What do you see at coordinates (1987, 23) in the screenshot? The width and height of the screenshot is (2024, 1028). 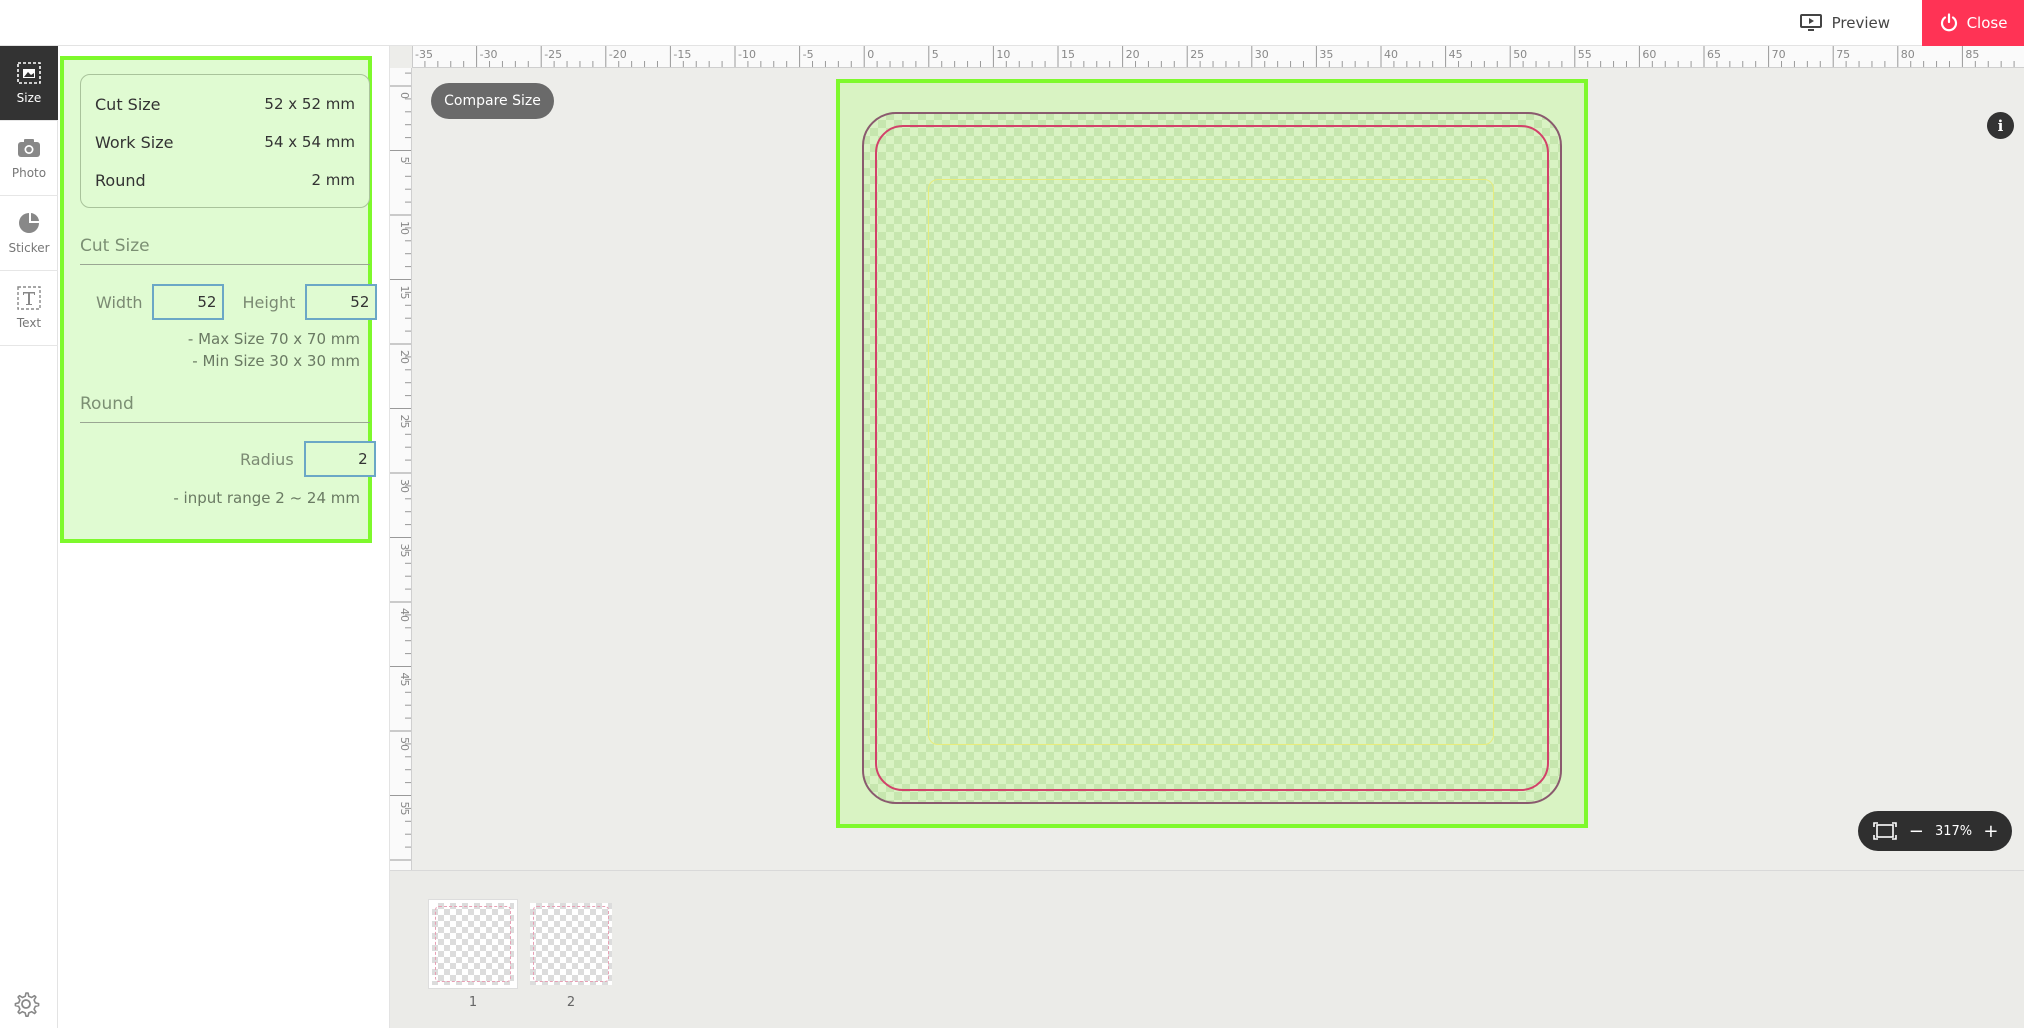 I see `close-label: Close` at bounding box center [1987, 23].